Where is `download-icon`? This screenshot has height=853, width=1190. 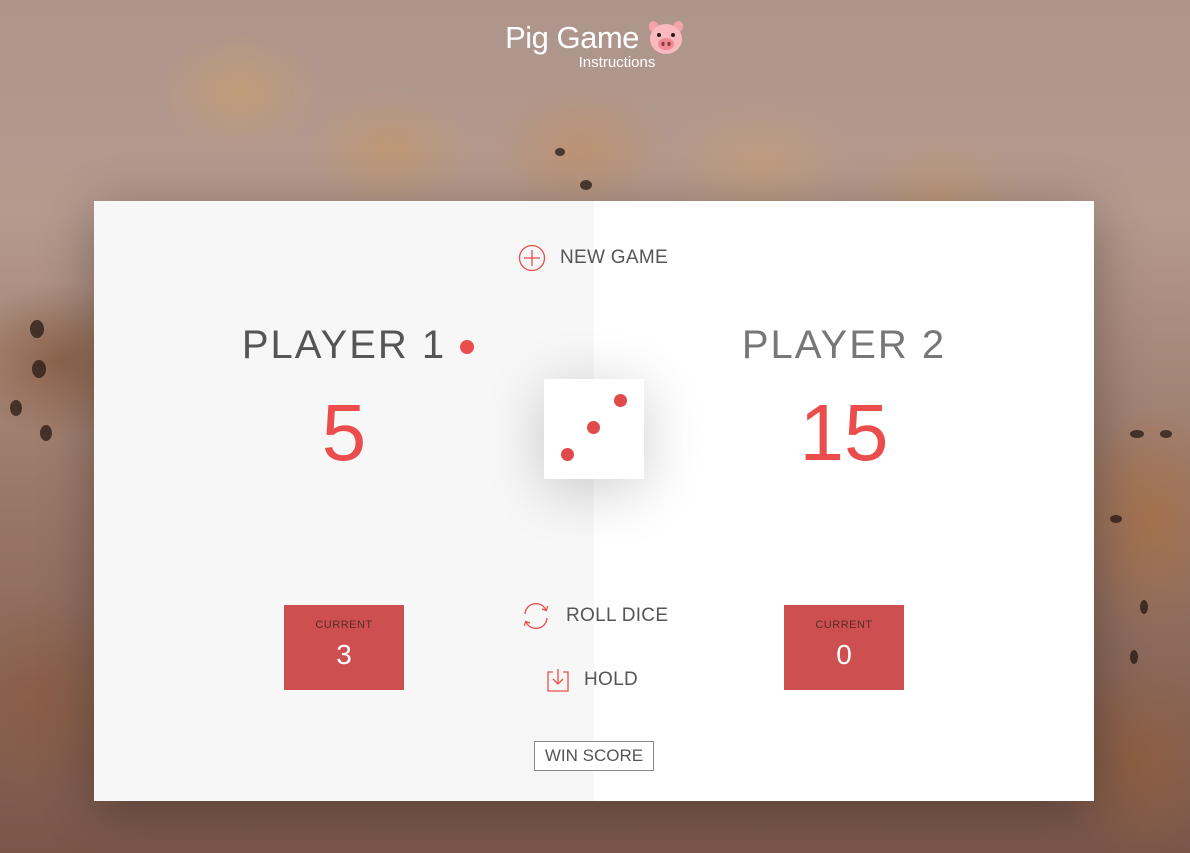
download-icon is located at coordinates (558, 680).